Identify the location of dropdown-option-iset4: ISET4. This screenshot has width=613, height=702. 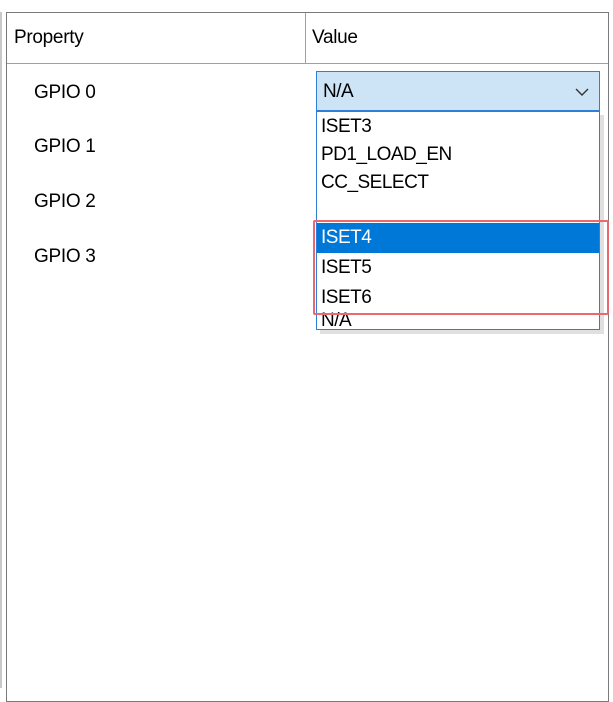
(458, 238).